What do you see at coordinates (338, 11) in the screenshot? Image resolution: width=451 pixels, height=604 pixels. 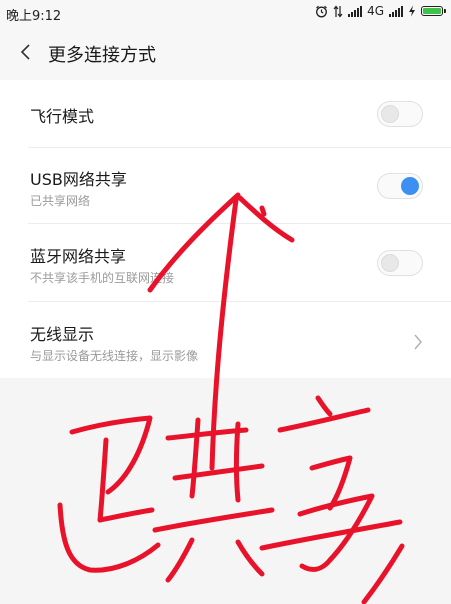 I see `data-transfer-icon` at bounding box center [338, 11].